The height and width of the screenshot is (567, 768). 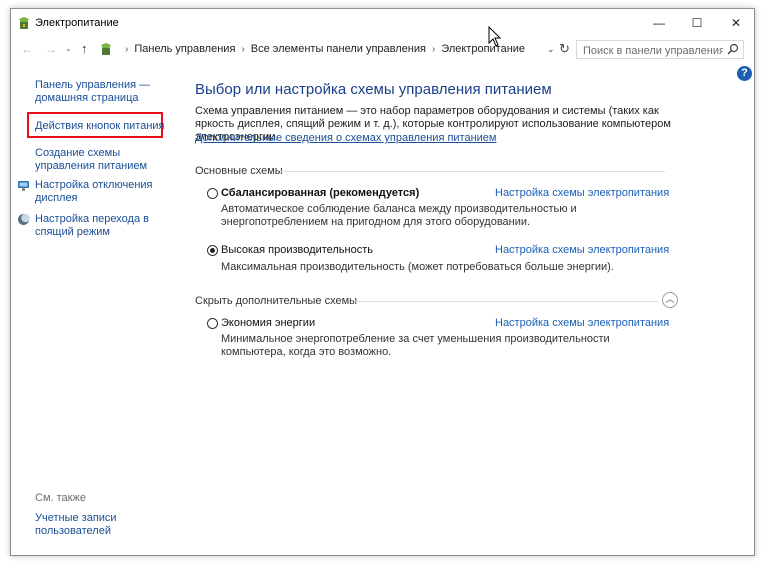 I want to click on search-box, so click(x=660, y=50).